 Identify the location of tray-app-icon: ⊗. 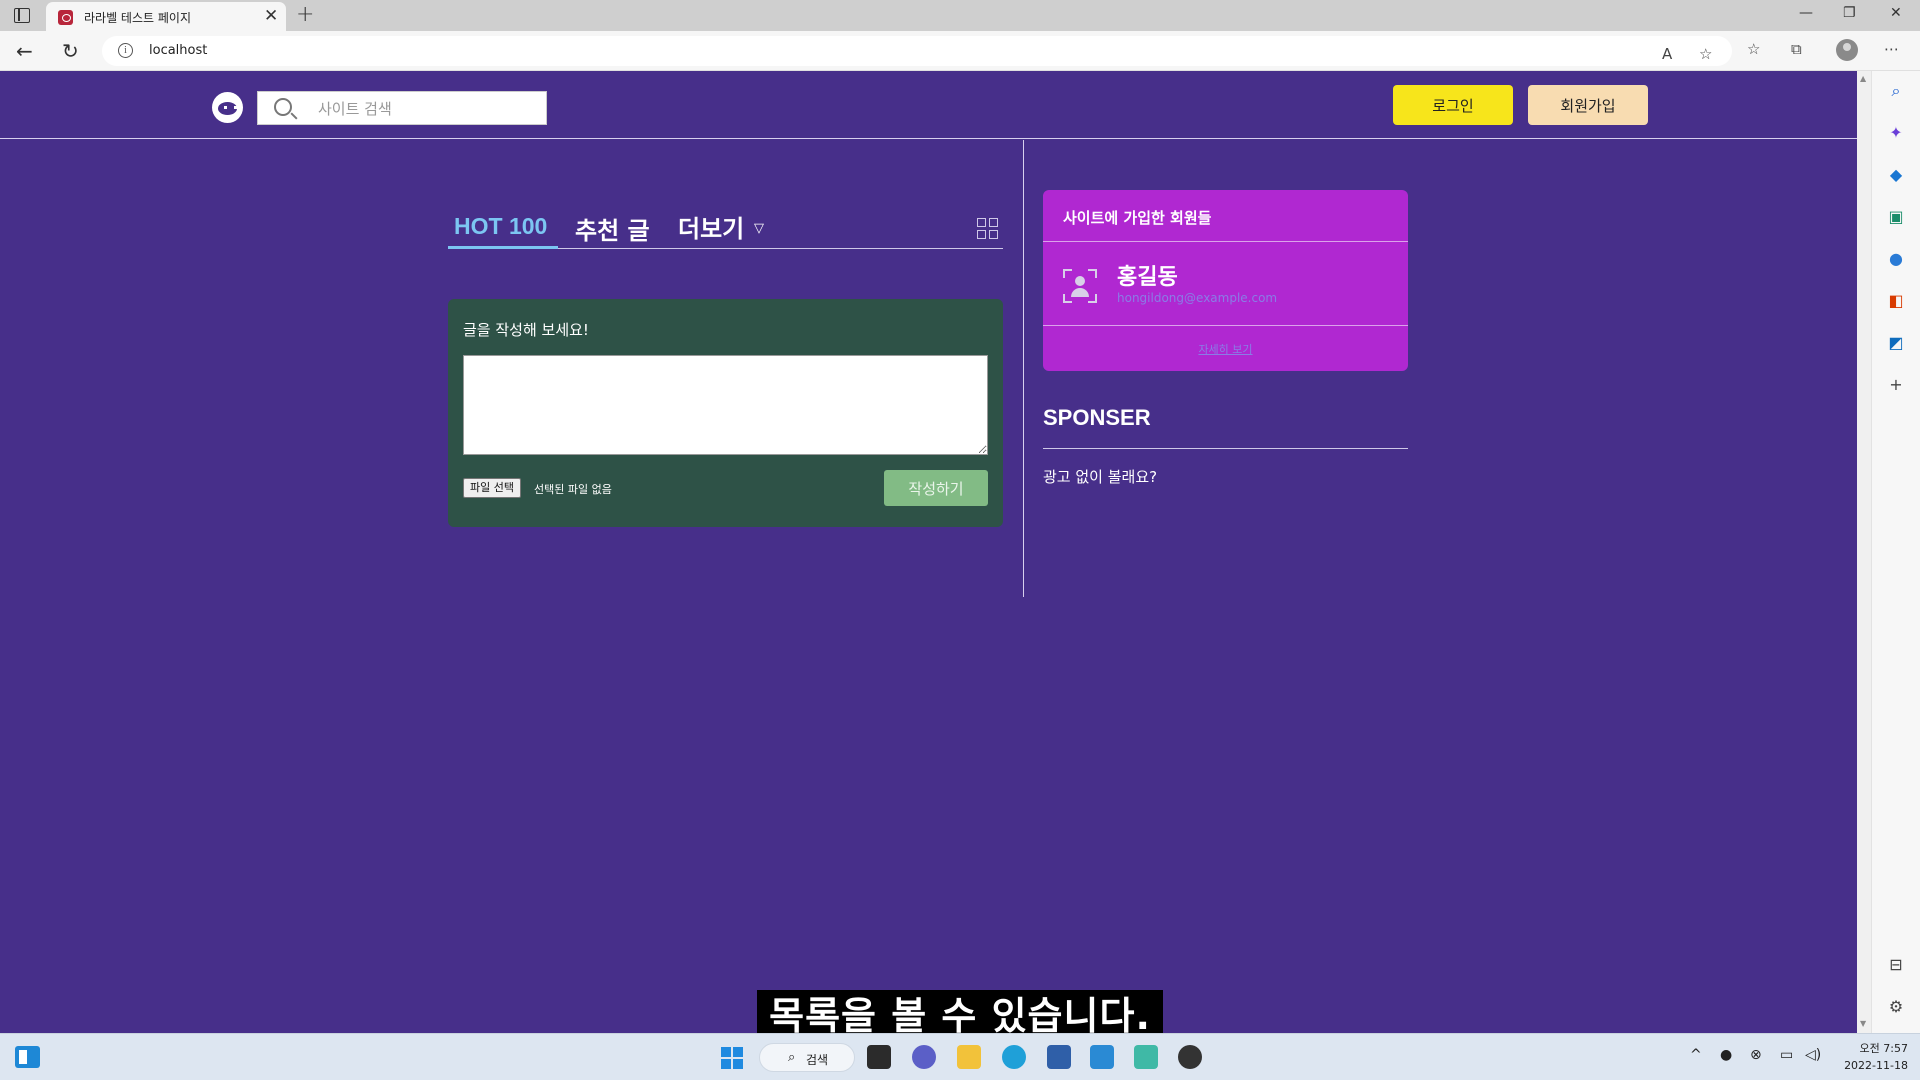
(1756, 1055).